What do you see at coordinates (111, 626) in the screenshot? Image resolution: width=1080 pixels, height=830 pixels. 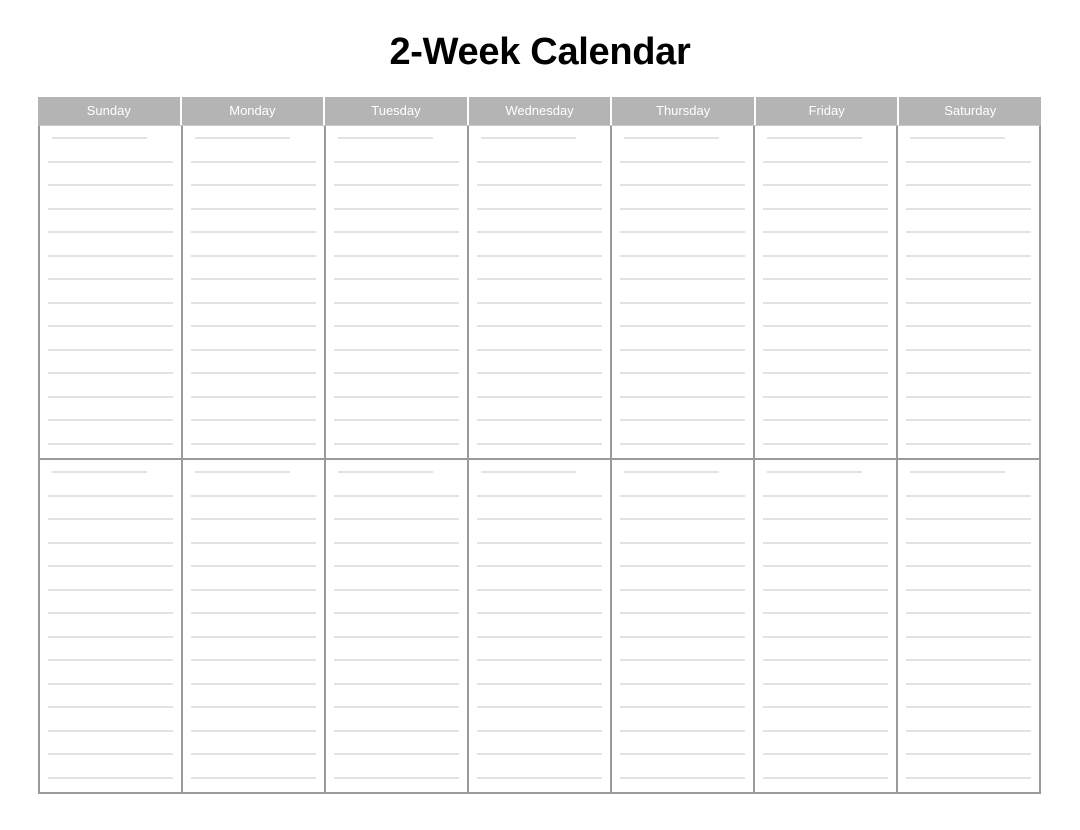 I see `day-cell-sunday-week2` at bounding box center [111, 626].